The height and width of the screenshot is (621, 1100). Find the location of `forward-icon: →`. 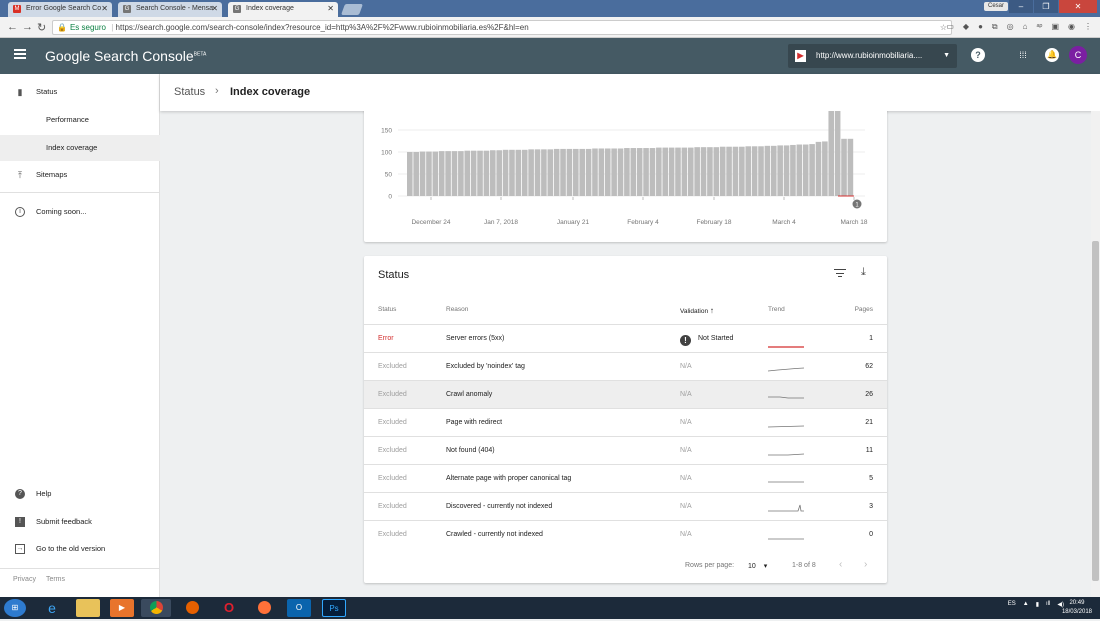

forward-icon: → is located at coordinates (27, 27).